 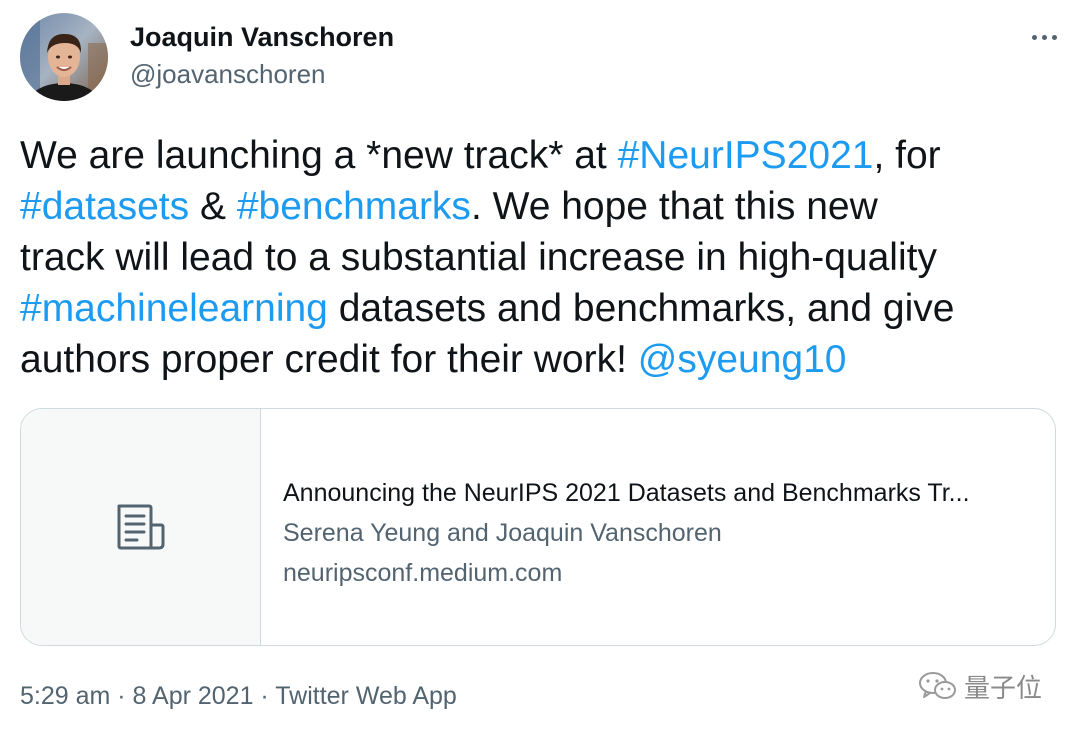 I want to click on author-handle: @joavanschoren, so click(x=228, y=74).